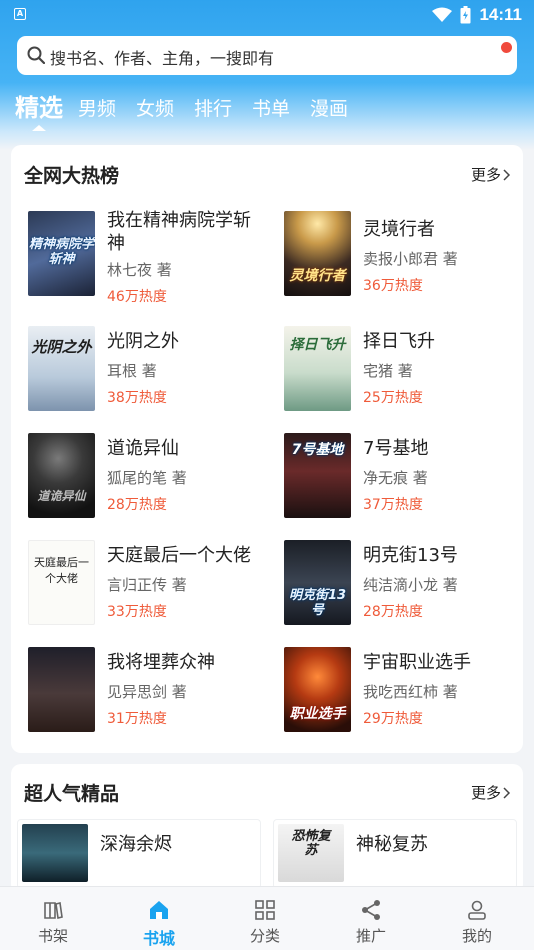 The height and width of the screenshot is (950, 534). Describe the element at coordinates (410, 555) in the screenshot. I see `book-title: 明克街13号` at that location.